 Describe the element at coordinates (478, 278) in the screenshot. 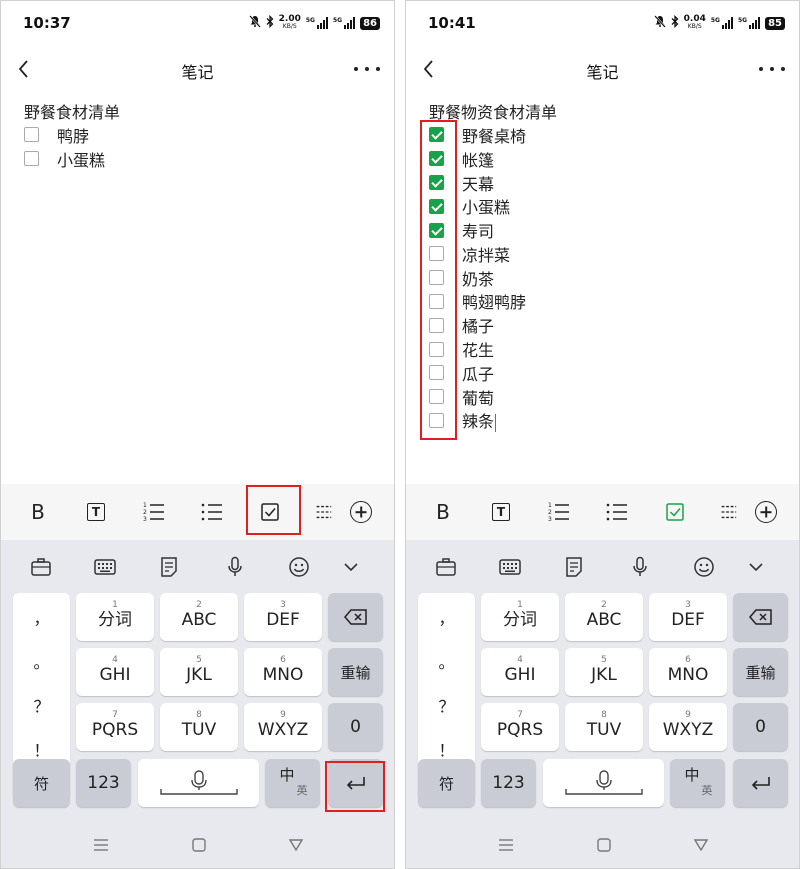

I see `checklist-item-label: 奶茶` at that location.